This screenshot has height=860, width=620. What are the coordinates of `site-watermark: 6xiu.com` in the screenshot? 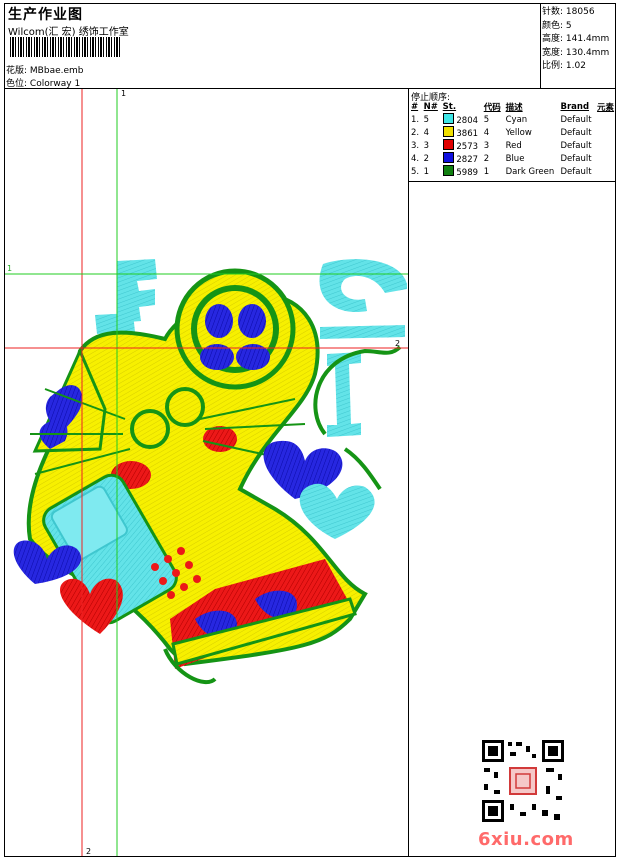 It's located at (526, 839).